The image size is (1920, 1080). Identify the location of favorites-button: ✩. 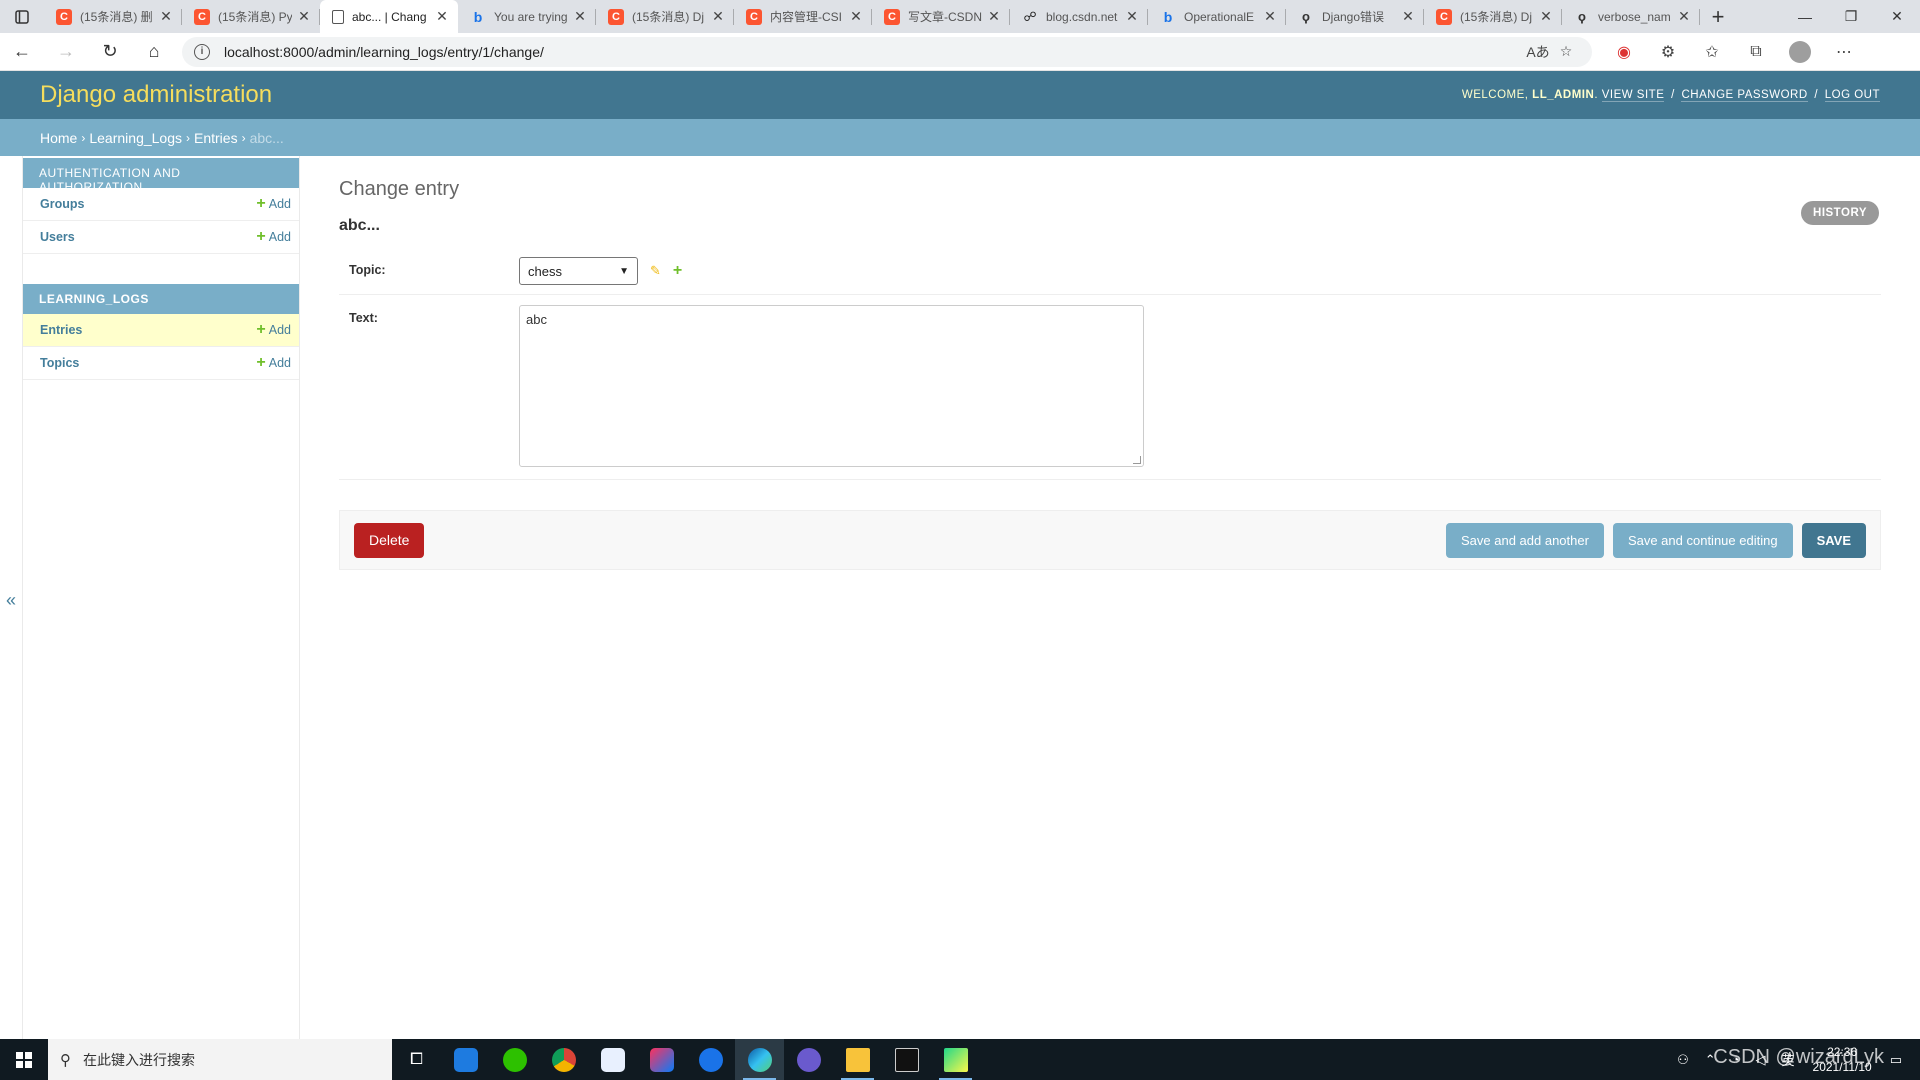
(1712, 52).